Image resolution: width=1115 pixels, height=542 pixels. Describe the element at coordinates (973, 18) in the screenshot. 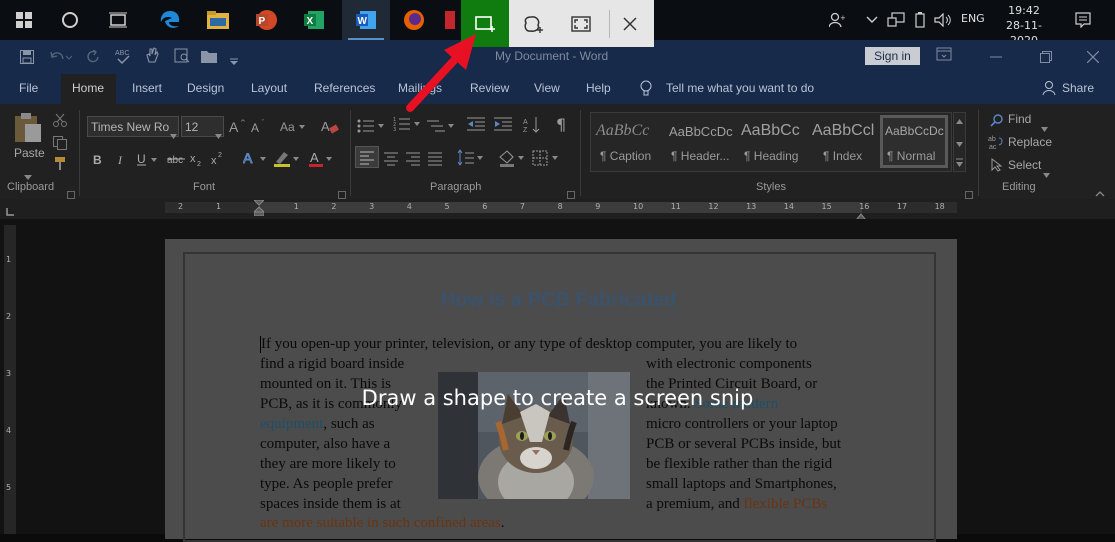

I see `language-indicator: ENG` at that location.